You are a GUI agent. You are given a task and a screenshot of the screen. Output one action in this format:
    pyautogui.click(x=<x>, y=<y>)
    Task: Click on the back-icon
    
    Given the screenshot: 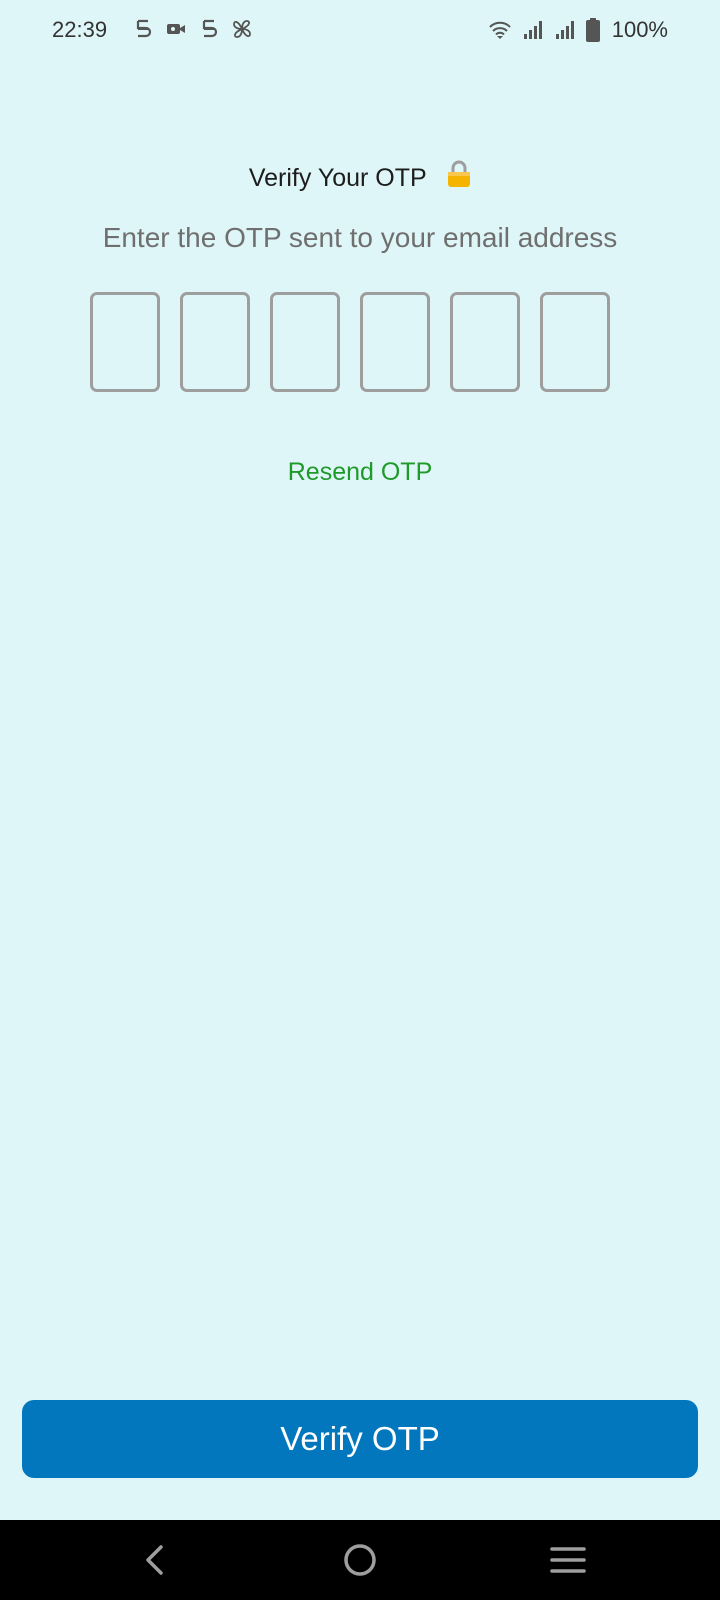 What is the action you would take?
    pyautogui.click(x=156, y=1560)
    